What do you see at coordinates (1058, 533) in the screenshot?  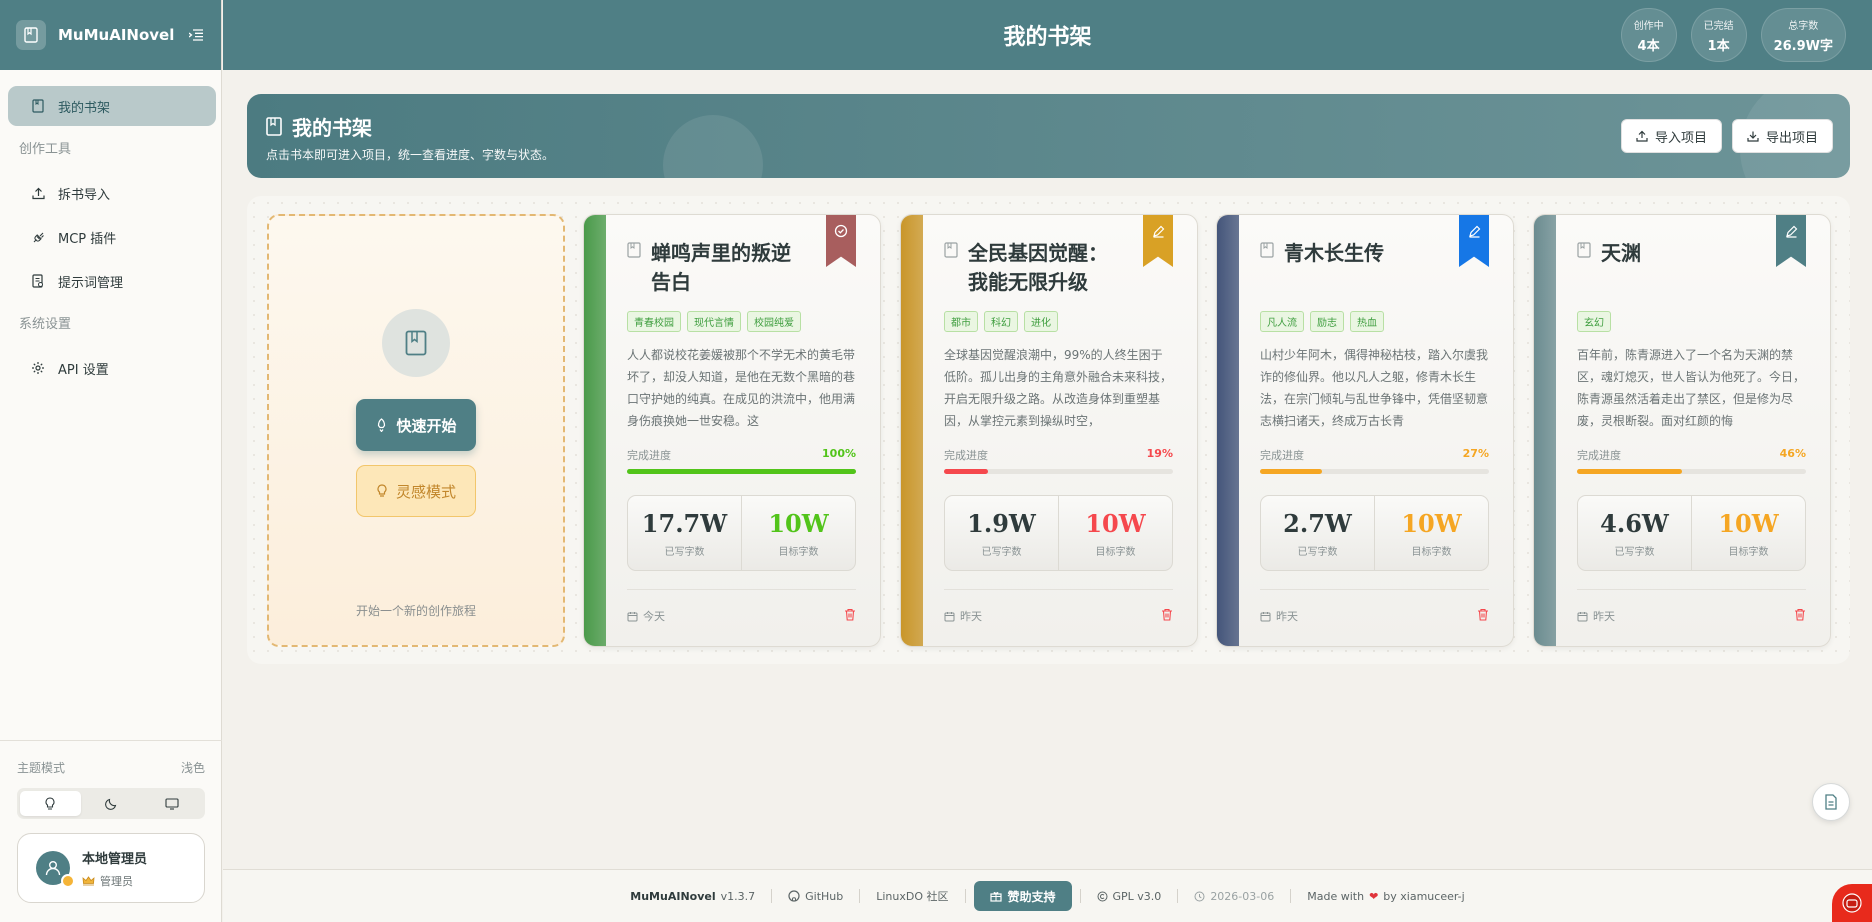 I see `word-count-box: 1.9W 已写字数 10W 目标字数` at bounding box center [1058, 533].